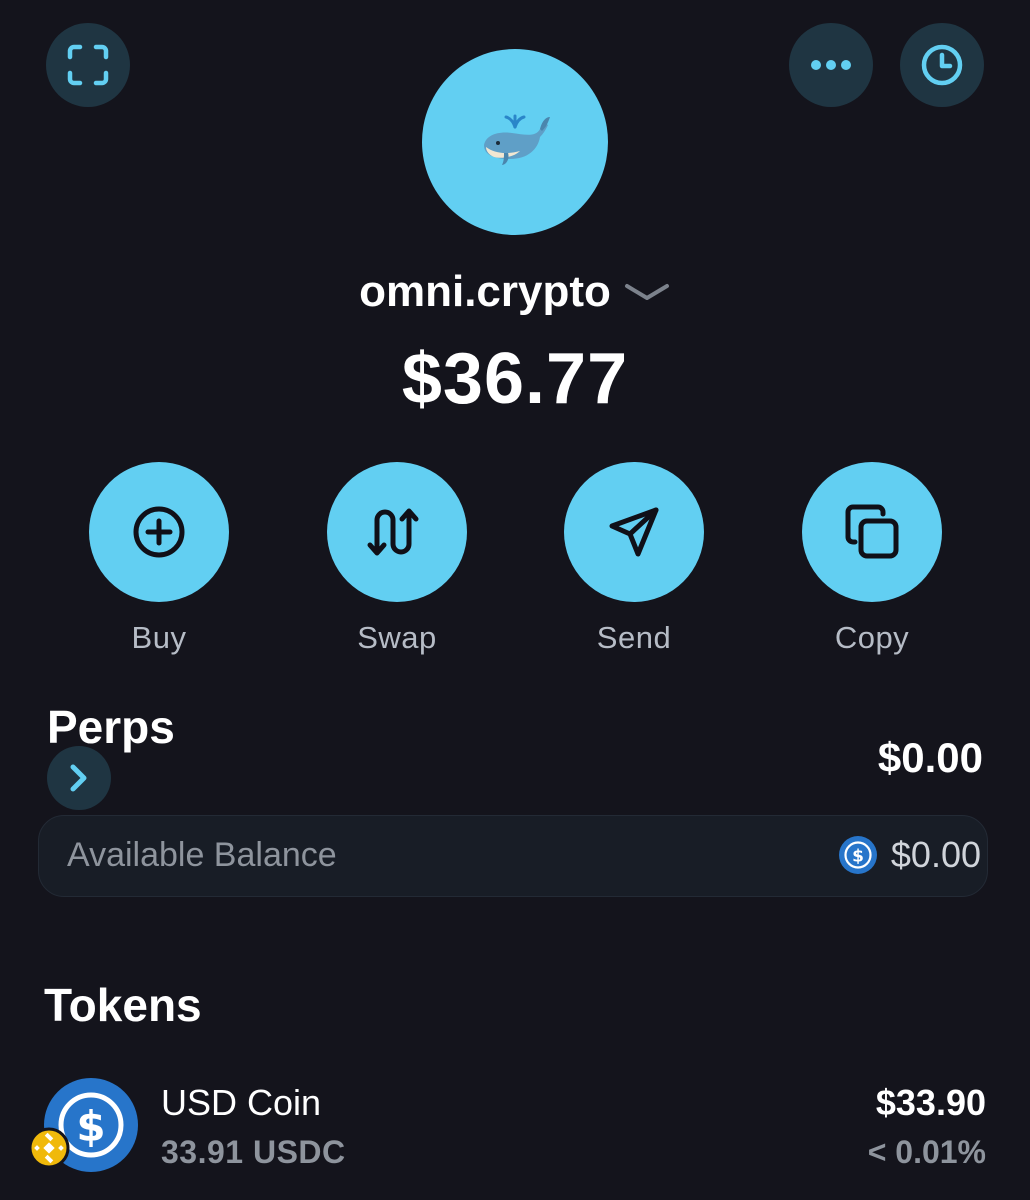 This screenshot has height=1200, width=1030. Describe the element at coordinates (397, 637) in the screenshot. I see `swap-label: Swap` at that location.